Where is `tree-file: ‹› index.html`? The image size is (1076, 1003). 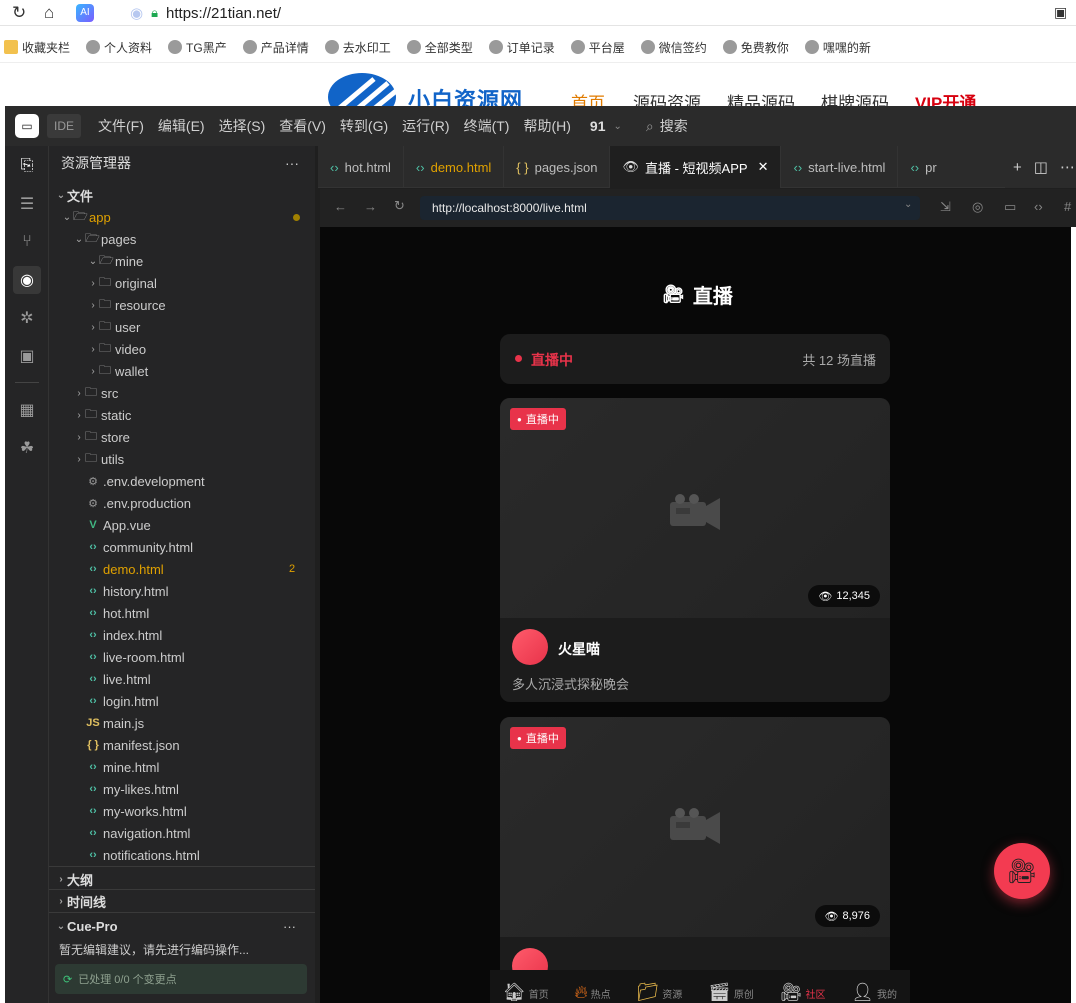
tree-file: ‹› index.html is located at coordinates (117, 635).